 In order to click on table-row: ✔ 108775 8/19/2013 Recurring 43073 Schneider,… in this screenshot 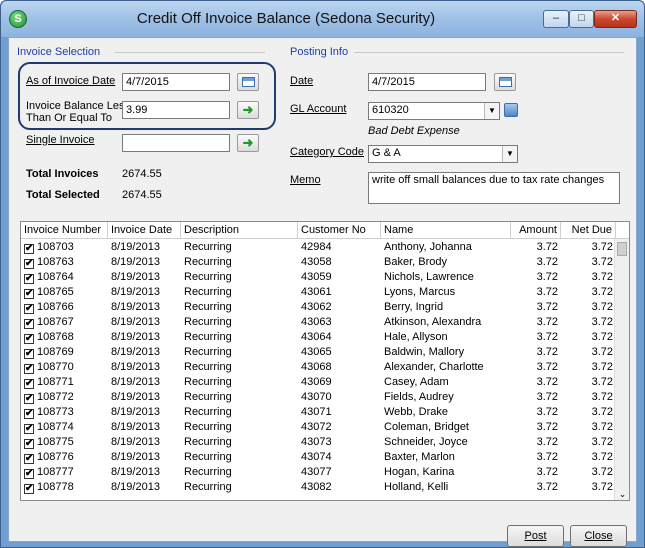, I will do `click(318, 442)`.